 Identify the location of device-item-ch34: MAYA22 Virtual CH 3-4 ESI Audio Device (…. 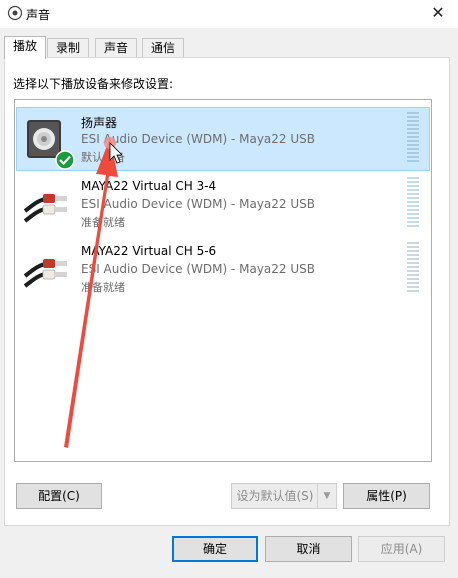
(223, 204).